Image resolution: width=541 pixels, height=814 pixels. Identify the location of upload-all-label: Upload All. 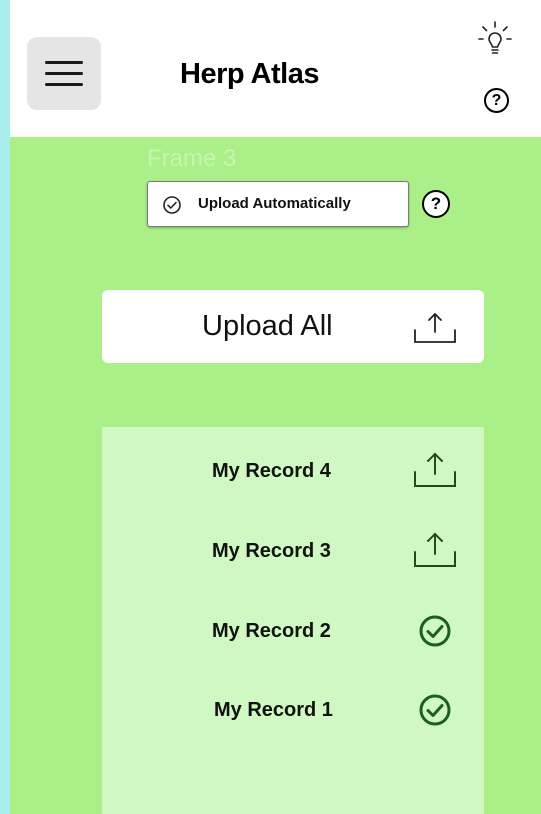
(267, 326).